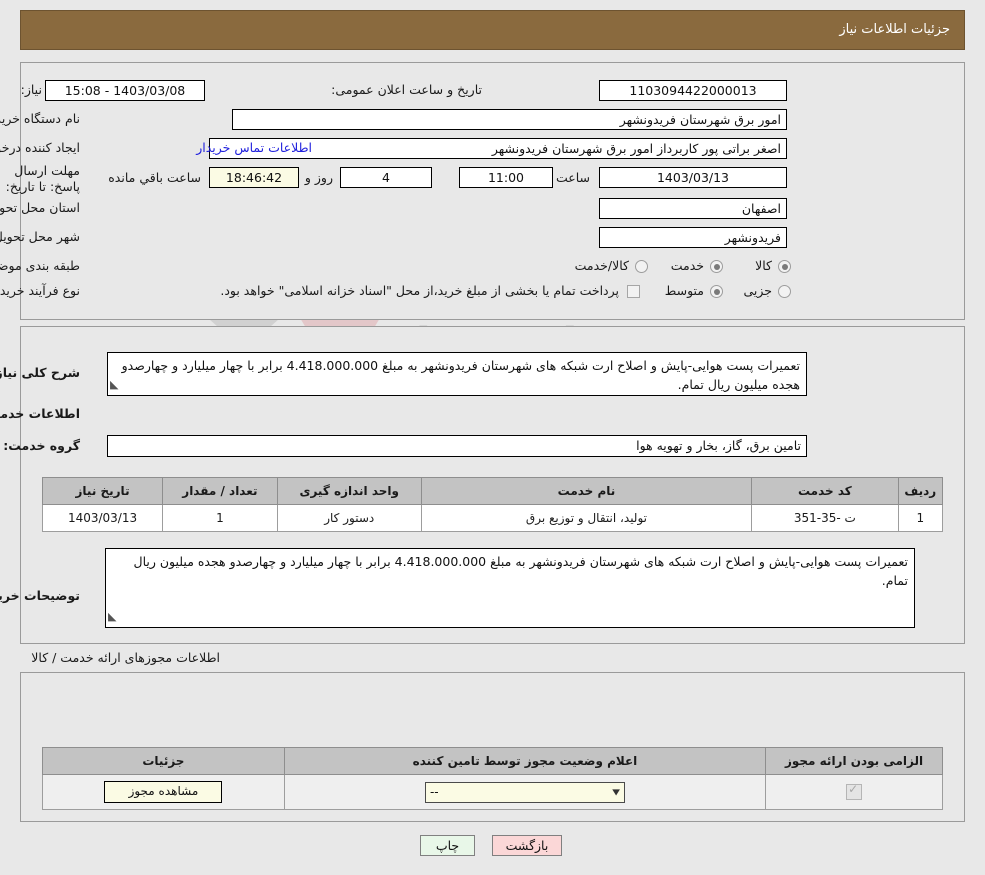 This screenshot has width=985, height=875. What do you see at coordinates (527, 845) in the screenshot?
I see `back-button: بازگشت` at bounding box center [527, 845].